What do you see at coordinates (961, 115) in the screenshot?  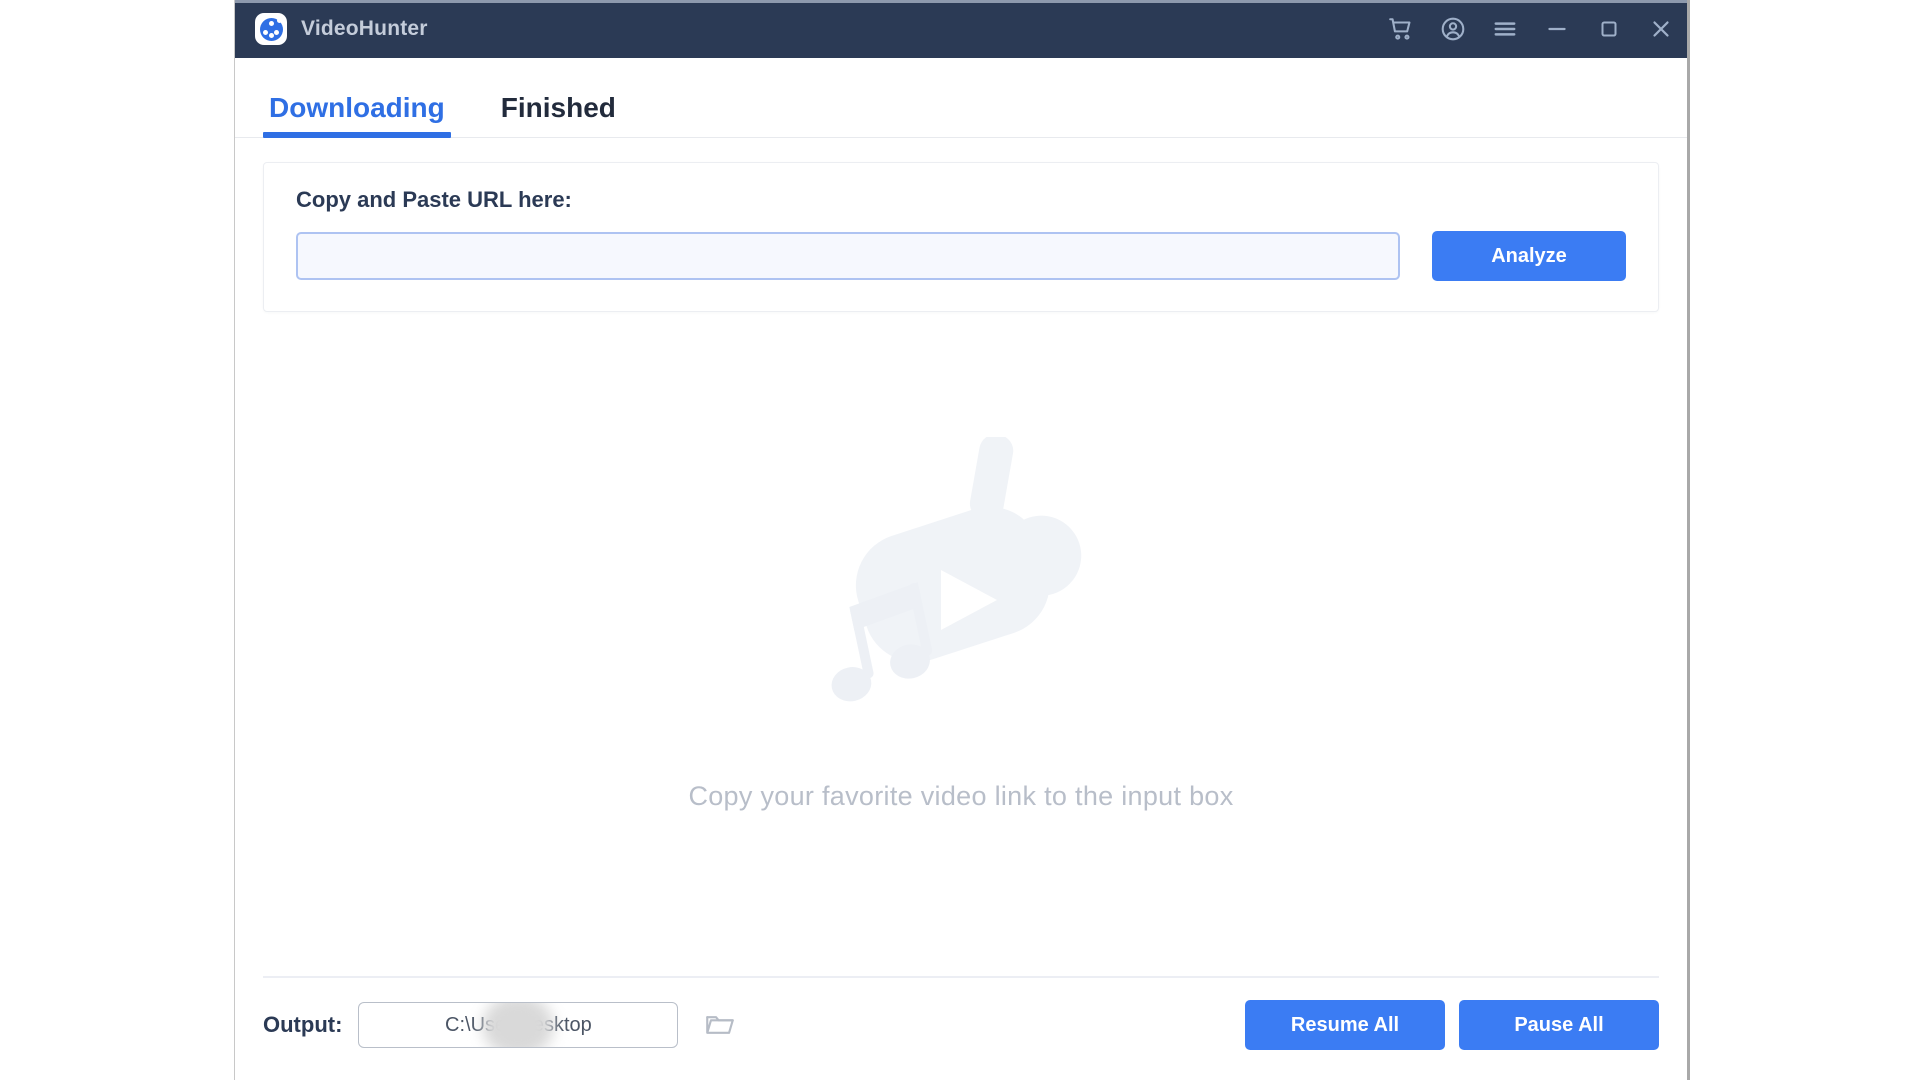 I see `tab-bar: Downloading Finished` at bounding box center [961, 115].